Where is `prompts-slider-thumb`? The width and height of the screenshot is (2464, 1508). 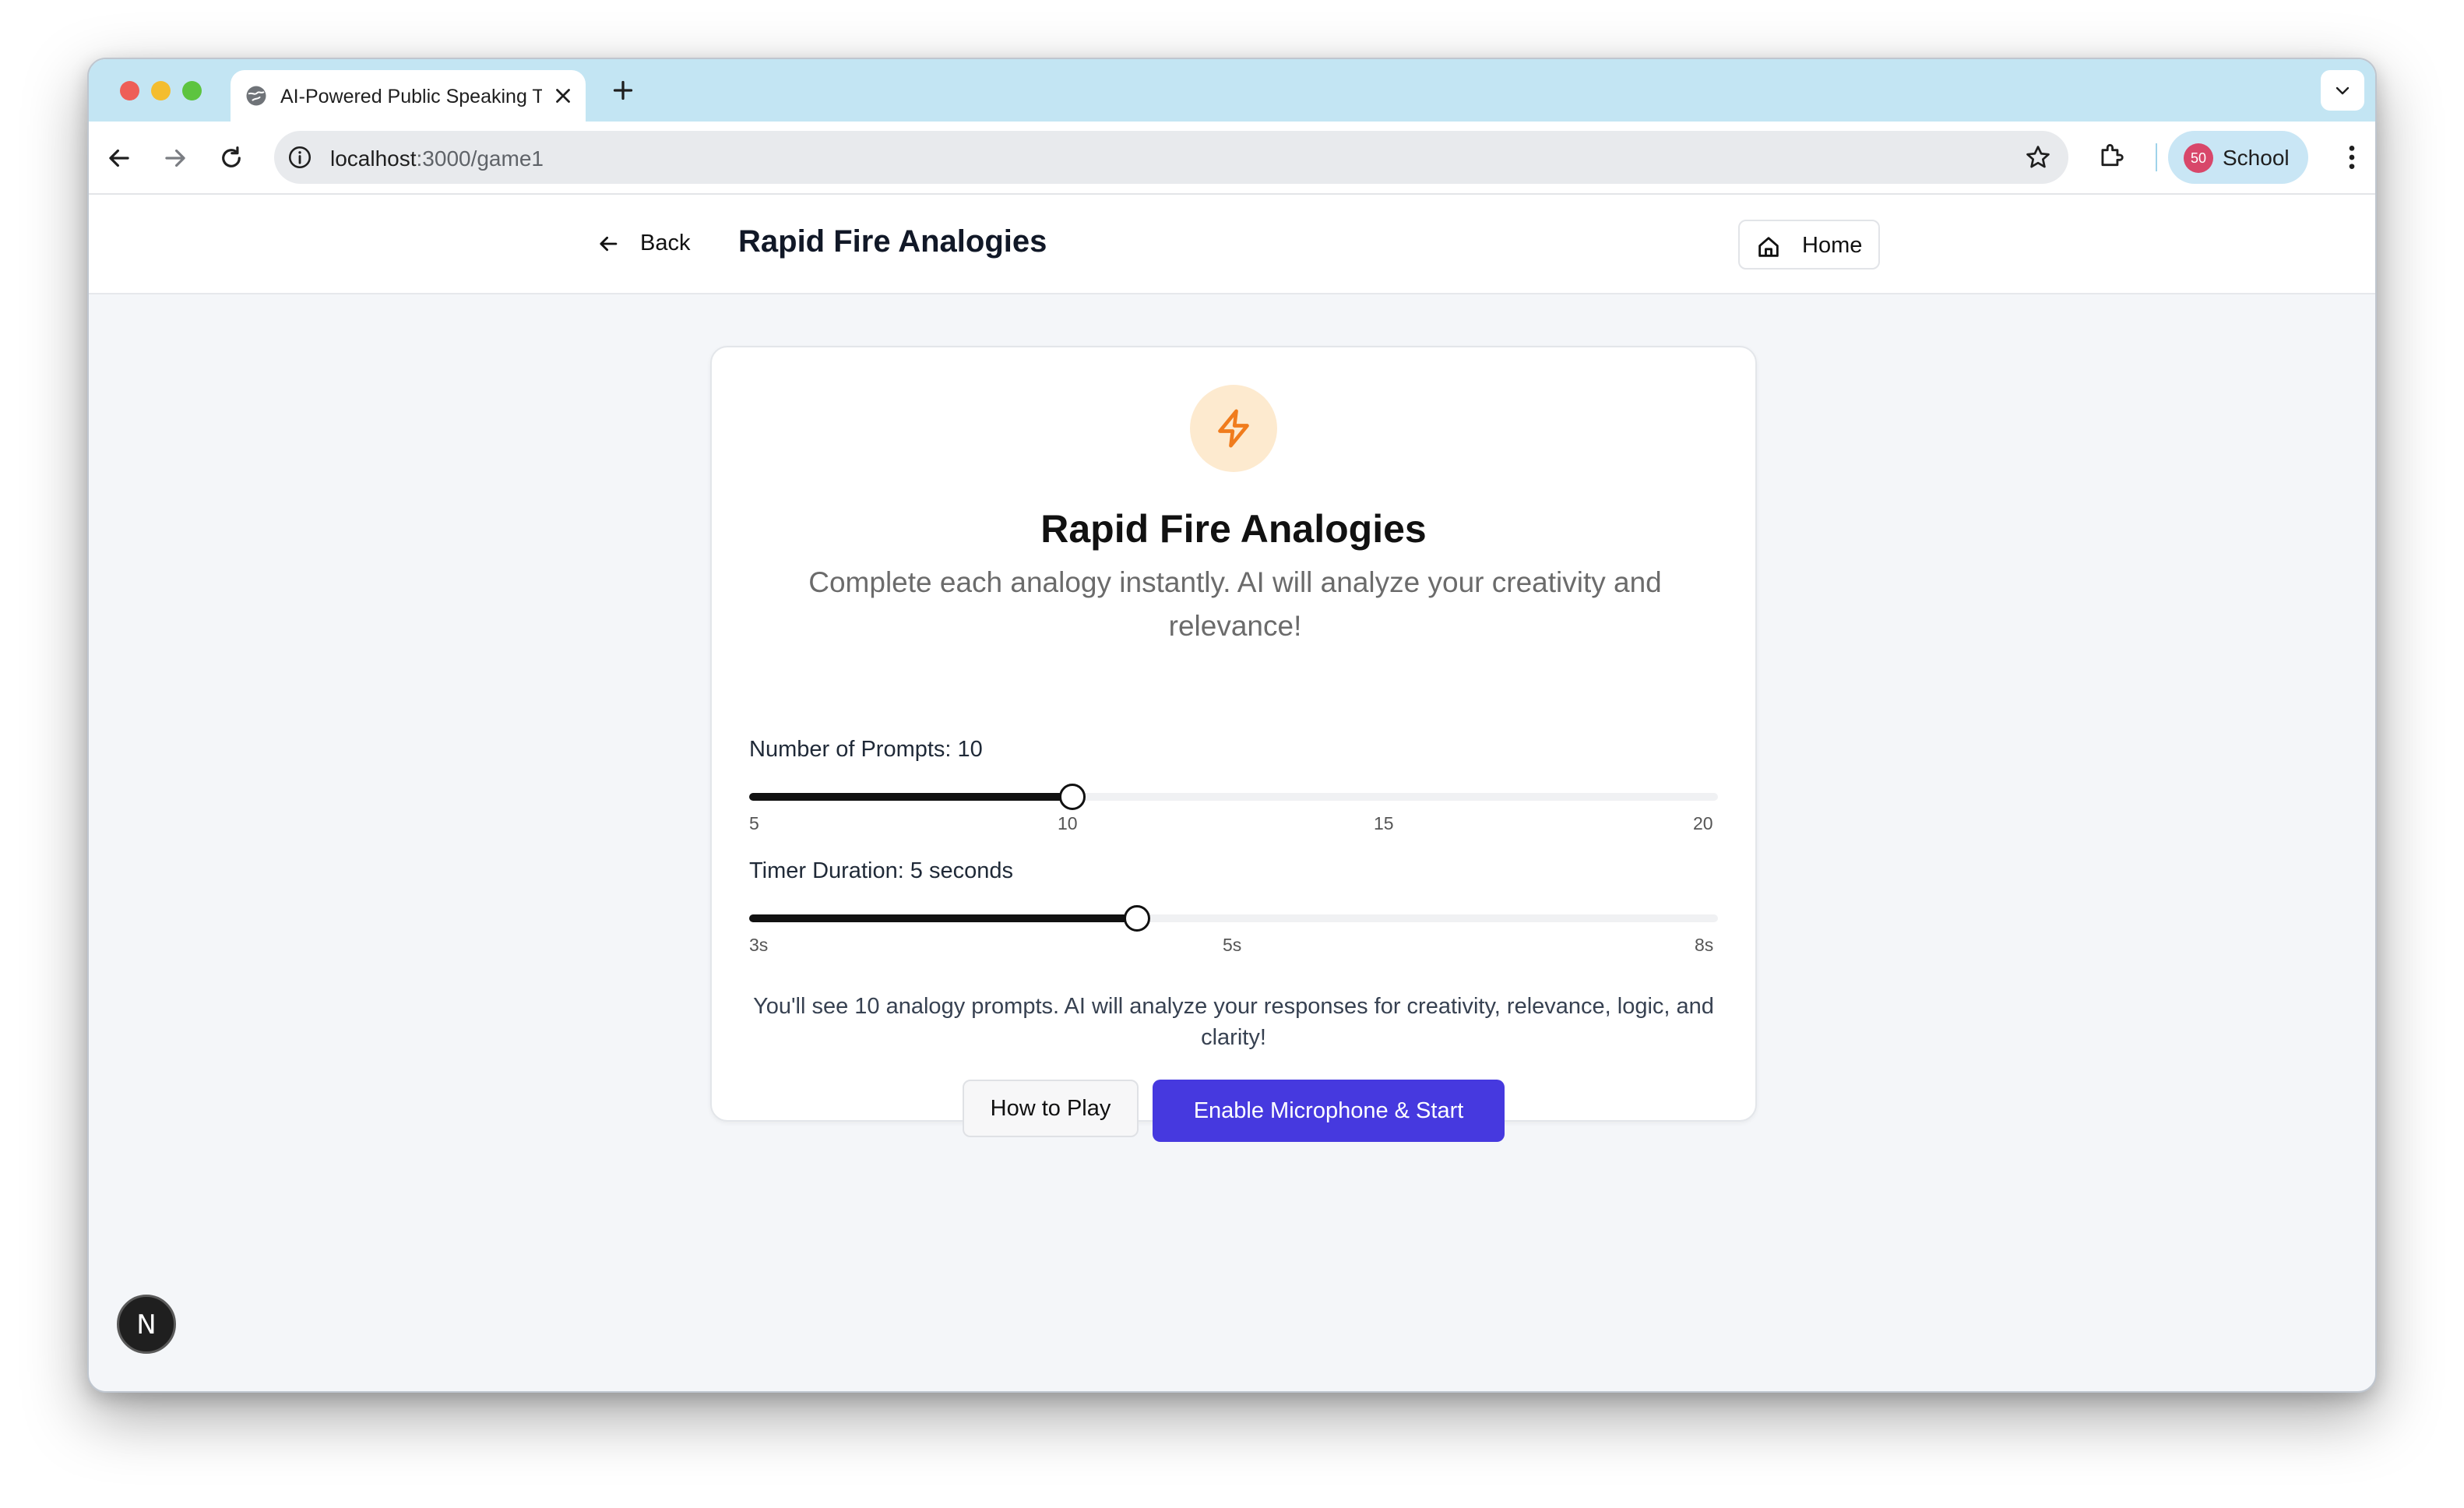 prompts-slider-thumb is located at coordinates (1072, 797).